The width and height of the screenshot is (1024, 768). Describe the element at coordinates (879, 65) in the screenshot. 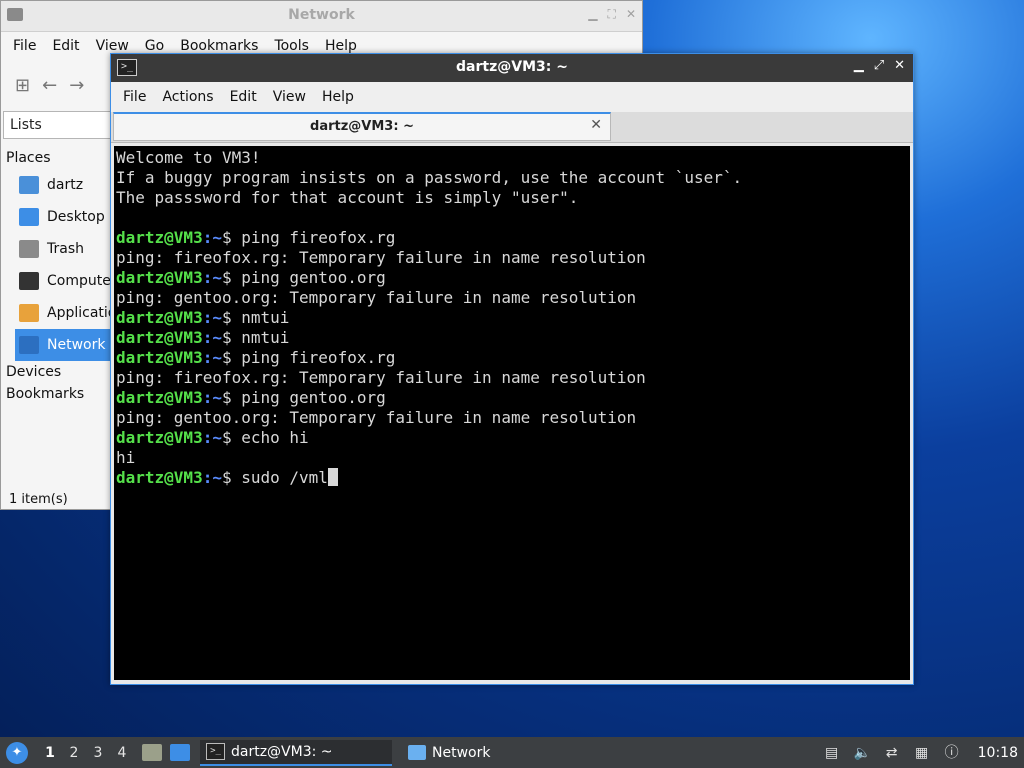

I see `maximize-icon: ⤢` at that location.